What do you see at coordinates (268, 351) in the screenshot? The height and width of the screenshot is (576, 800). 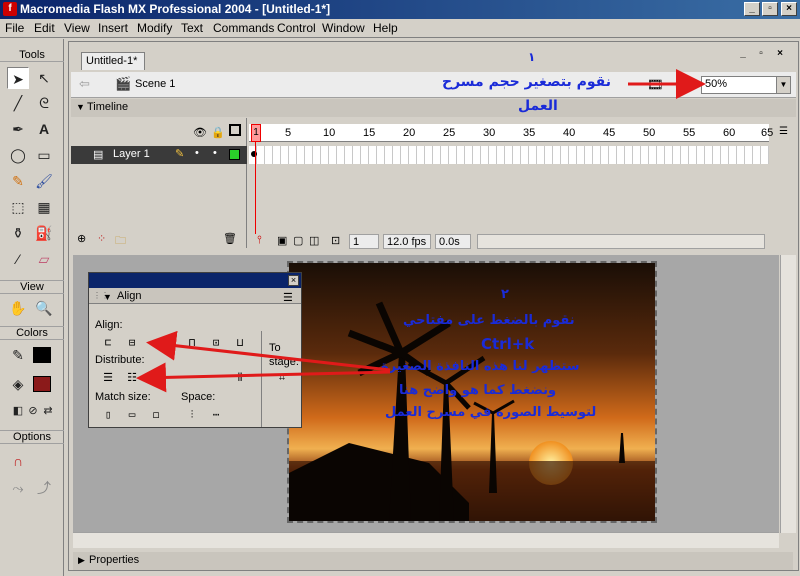 I see `arrow-to-align-center` at bounding box center [268, 351].